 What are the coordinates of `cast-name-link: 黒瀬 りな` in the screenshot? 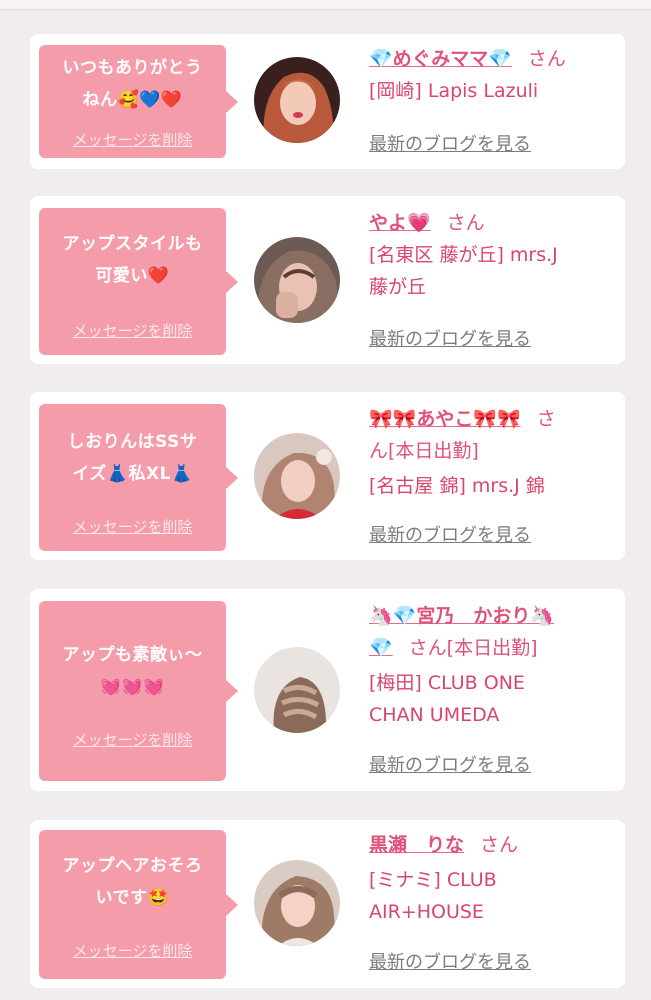 It's located at (416, 845).